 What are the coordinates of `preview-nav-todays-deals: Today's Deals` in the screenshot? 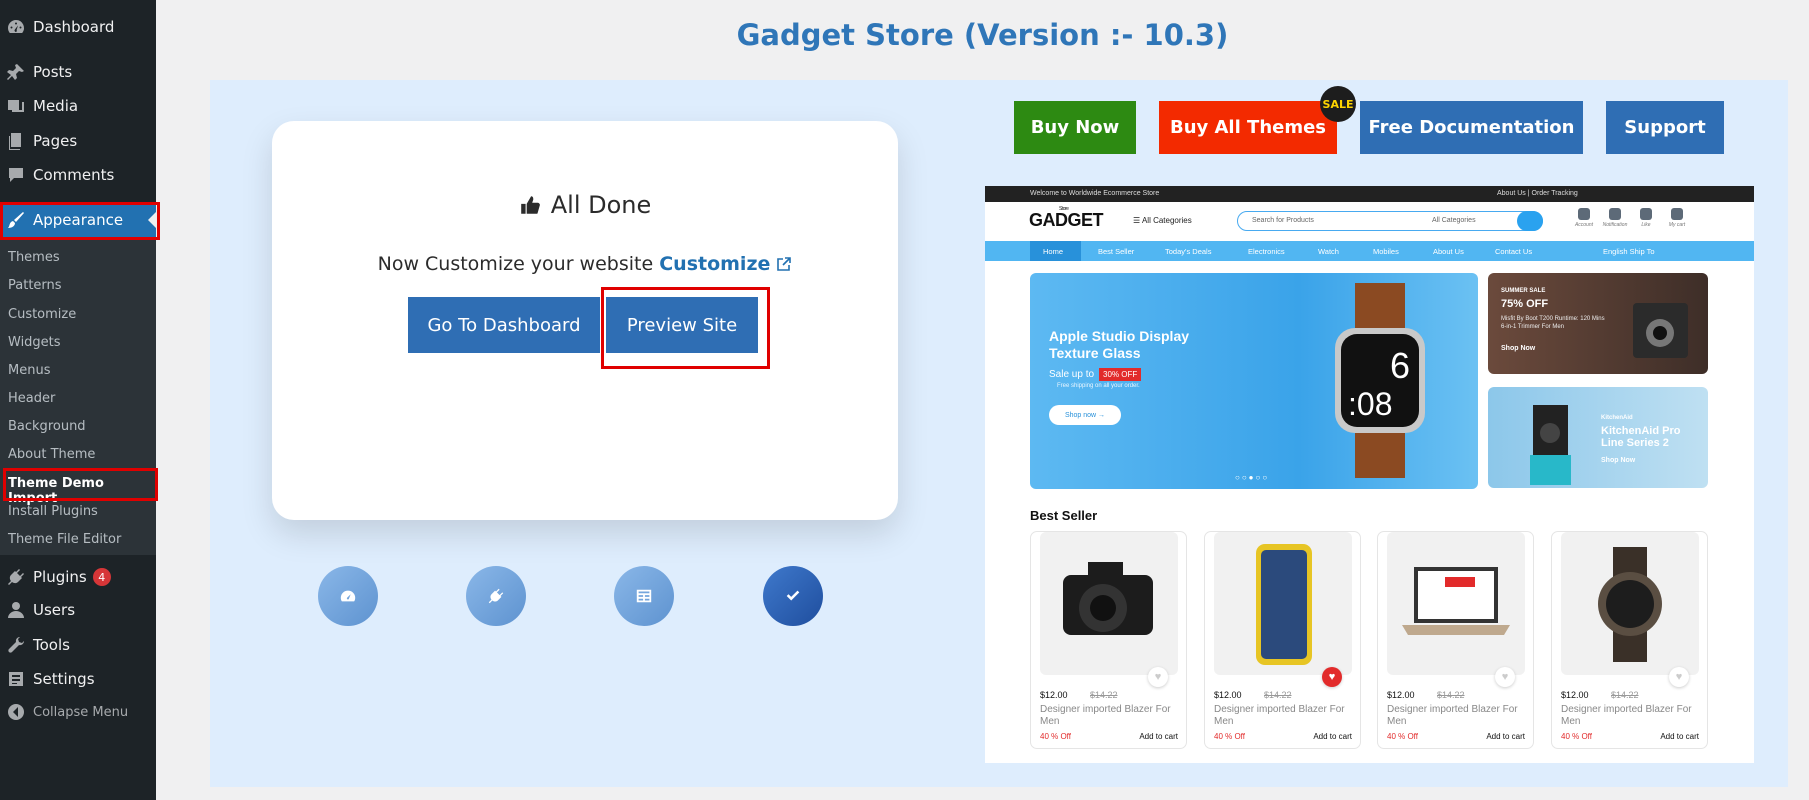 It's located at (1188, 251).